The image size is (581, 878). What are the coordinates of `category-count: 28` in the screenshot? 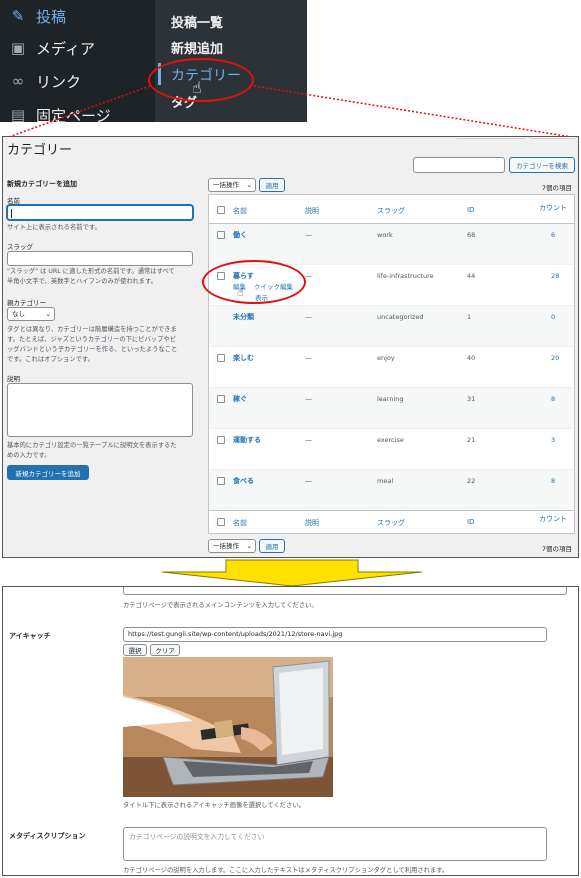 It's located at (555, 276).